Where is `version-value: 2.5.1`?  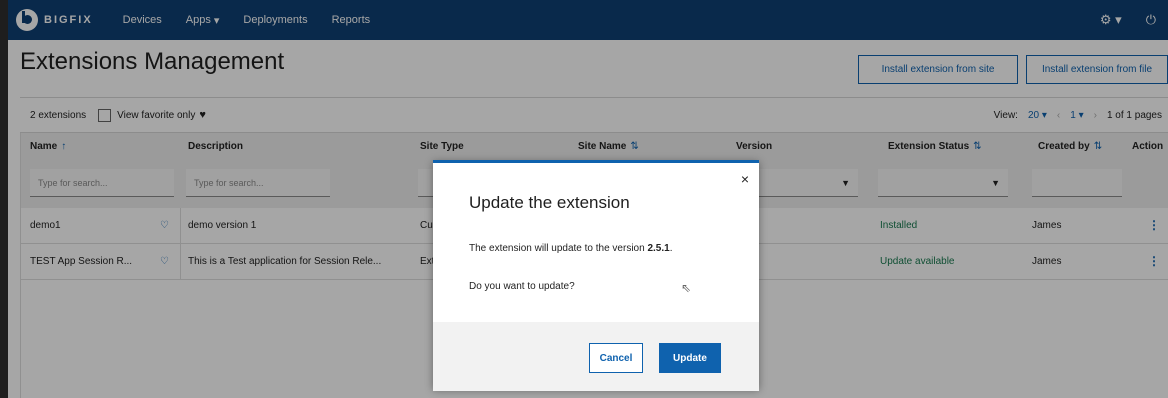 version-value: 2.5.1 is located at coordinates (658, 248).